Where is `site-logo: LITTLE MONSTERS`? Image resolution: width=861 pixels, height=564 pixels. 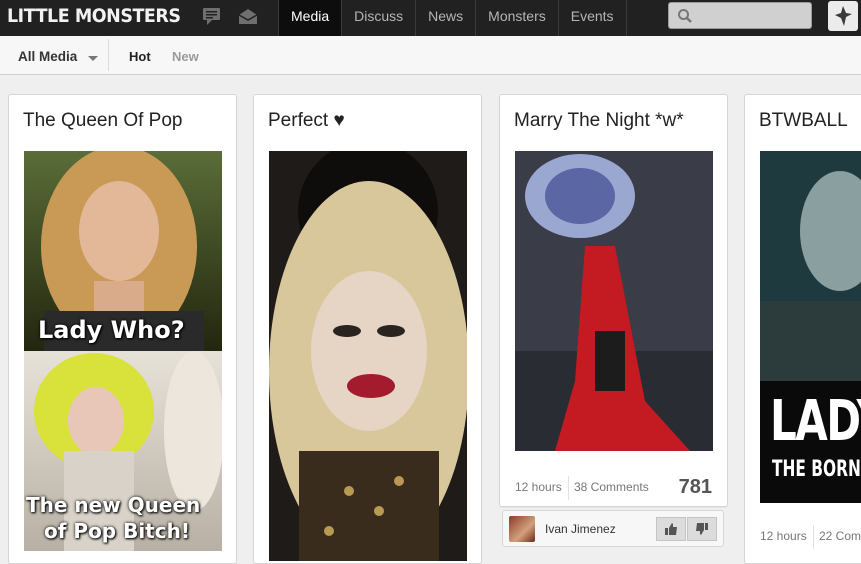 site-logo: LITTLE MONSTERS is located at coordinates (94, 16).